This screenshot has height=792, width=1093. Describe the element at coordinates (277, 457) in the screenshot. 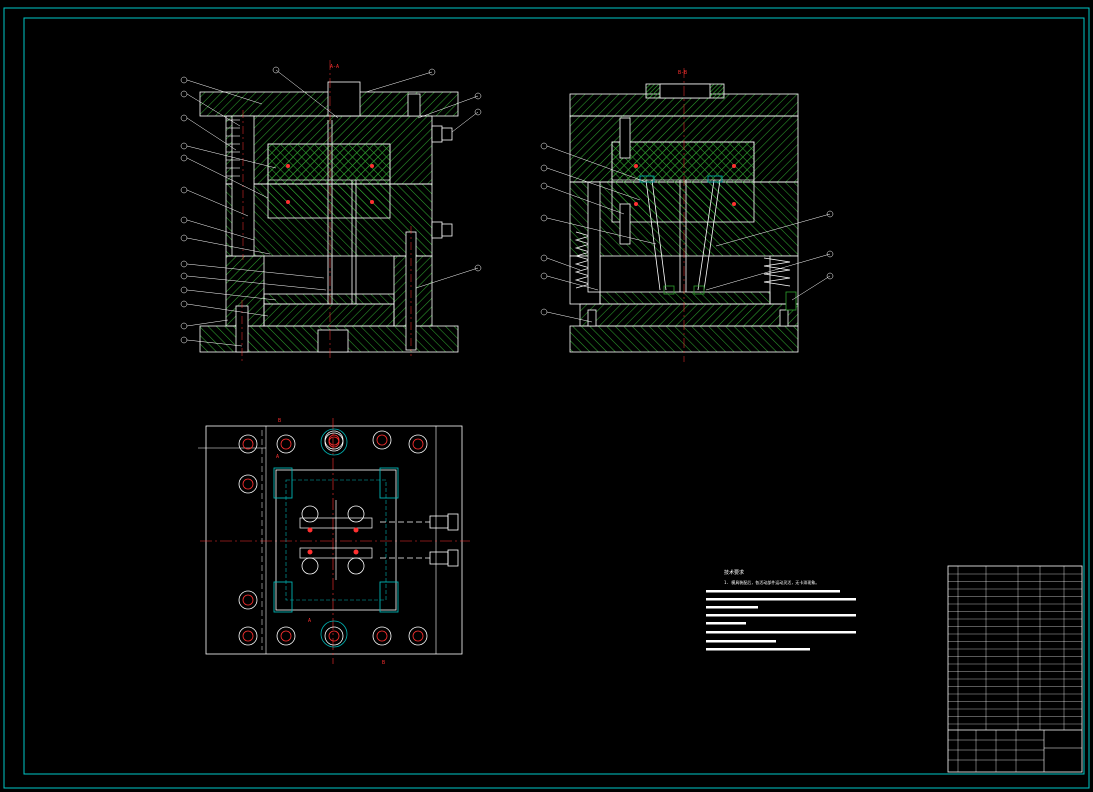

I see `plan-marker-a-top: A` at that location.